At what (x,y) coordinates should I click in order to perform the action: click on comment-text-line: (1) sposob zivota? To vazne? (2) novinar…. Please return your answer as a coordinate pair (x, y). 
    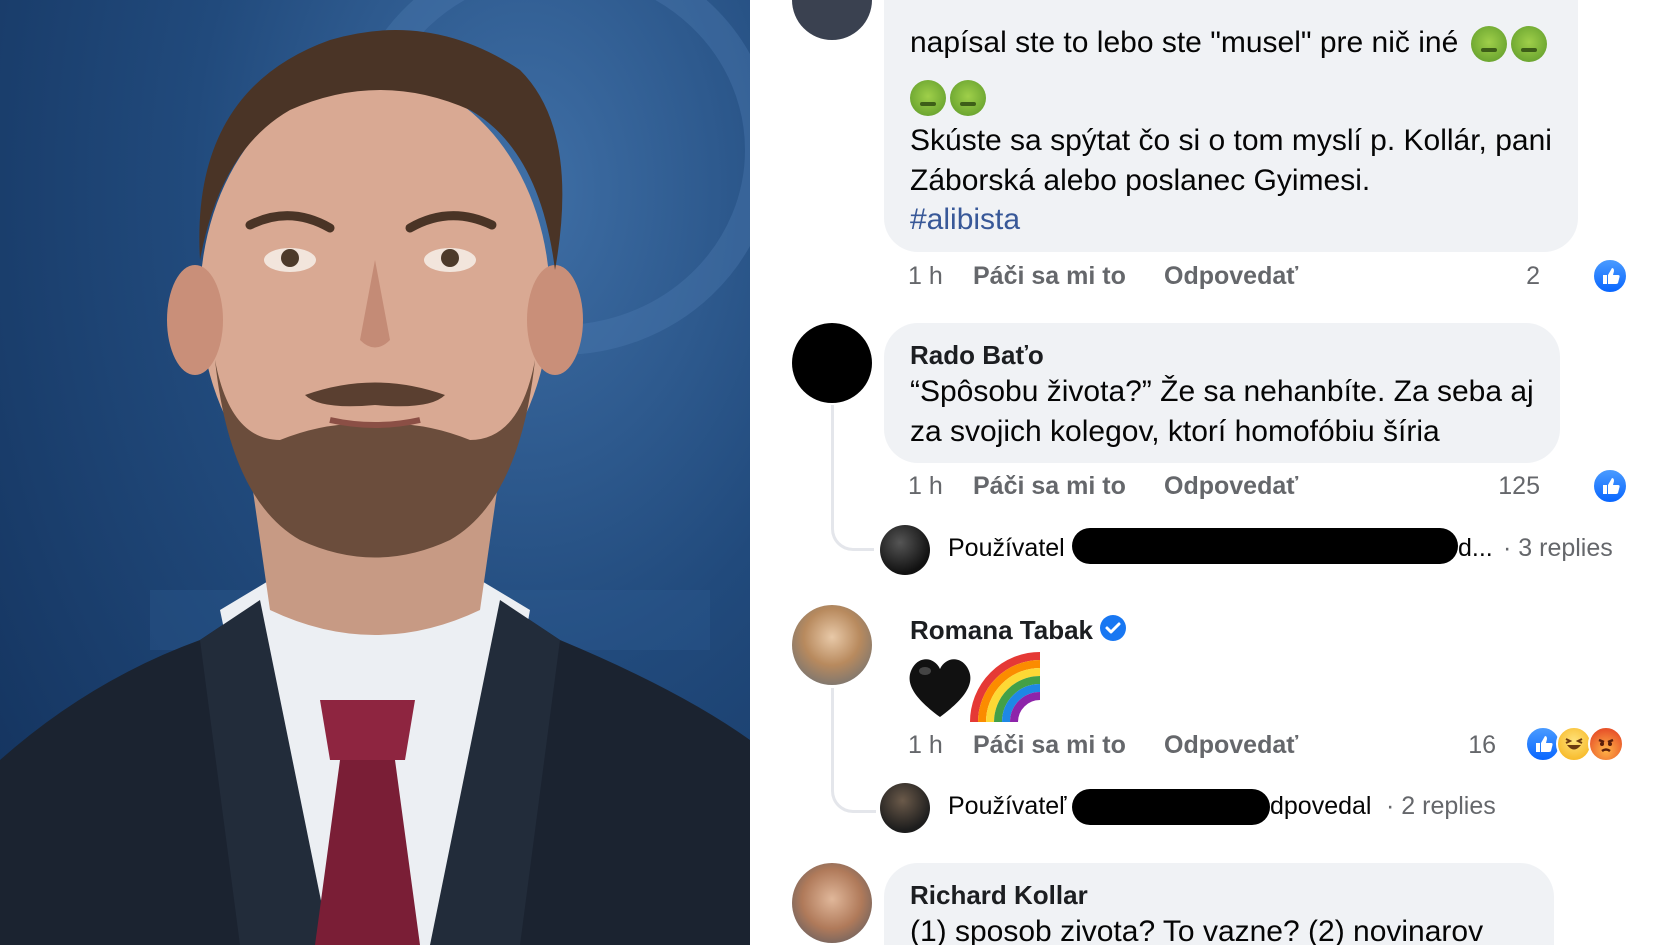
    Looking at the image, I should click on (1197, 930).